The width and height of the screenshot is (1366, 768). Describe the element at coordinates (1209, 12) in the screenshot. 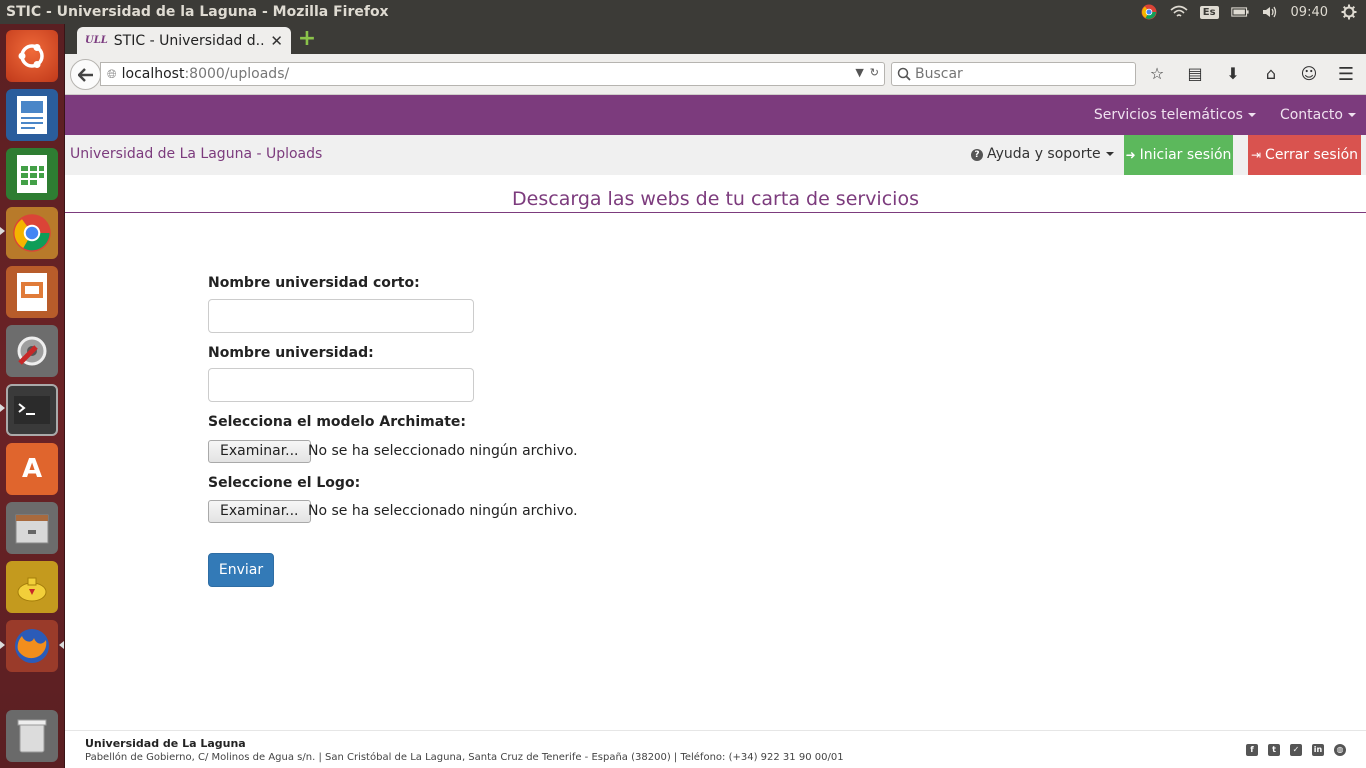

I see `keyboard-layout-indicator: Es` at that location.